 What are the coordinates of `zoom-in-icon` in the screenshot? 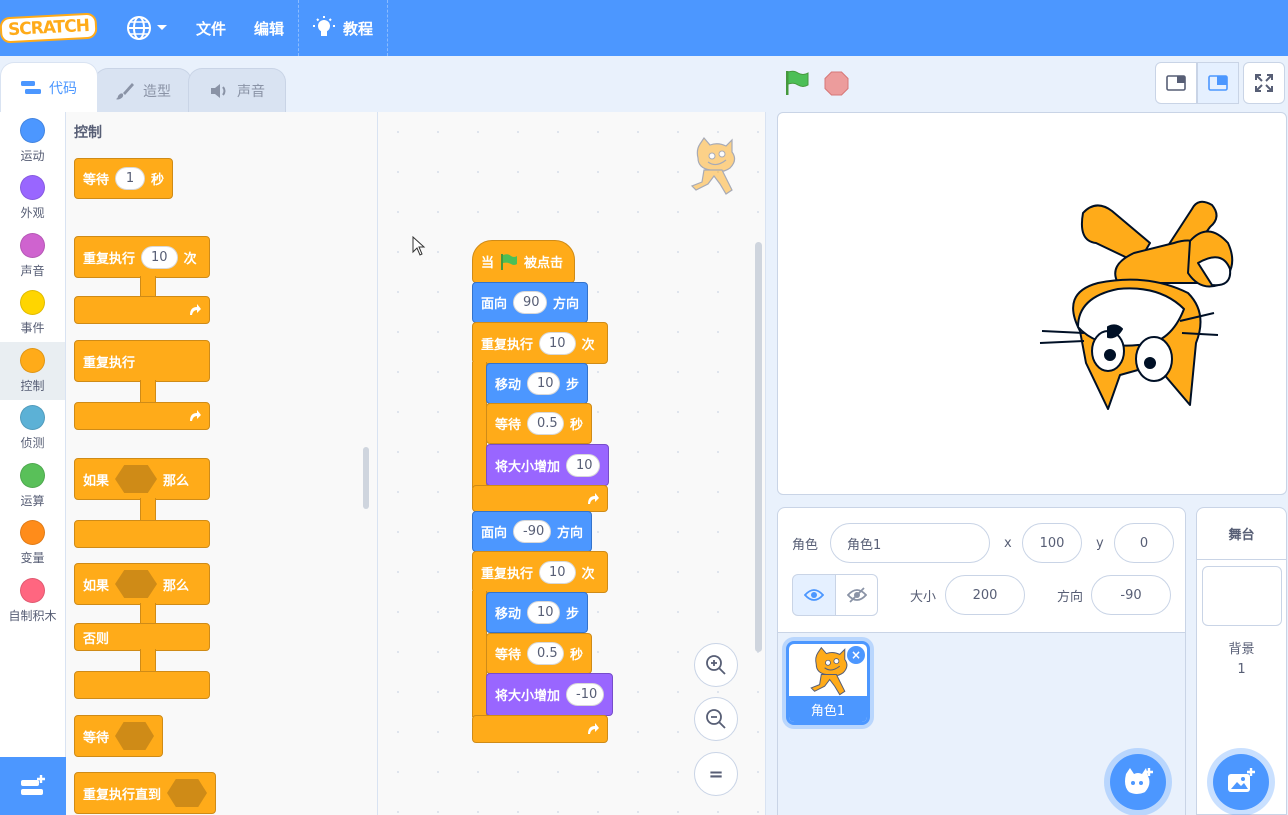 It's located at (716, 665).